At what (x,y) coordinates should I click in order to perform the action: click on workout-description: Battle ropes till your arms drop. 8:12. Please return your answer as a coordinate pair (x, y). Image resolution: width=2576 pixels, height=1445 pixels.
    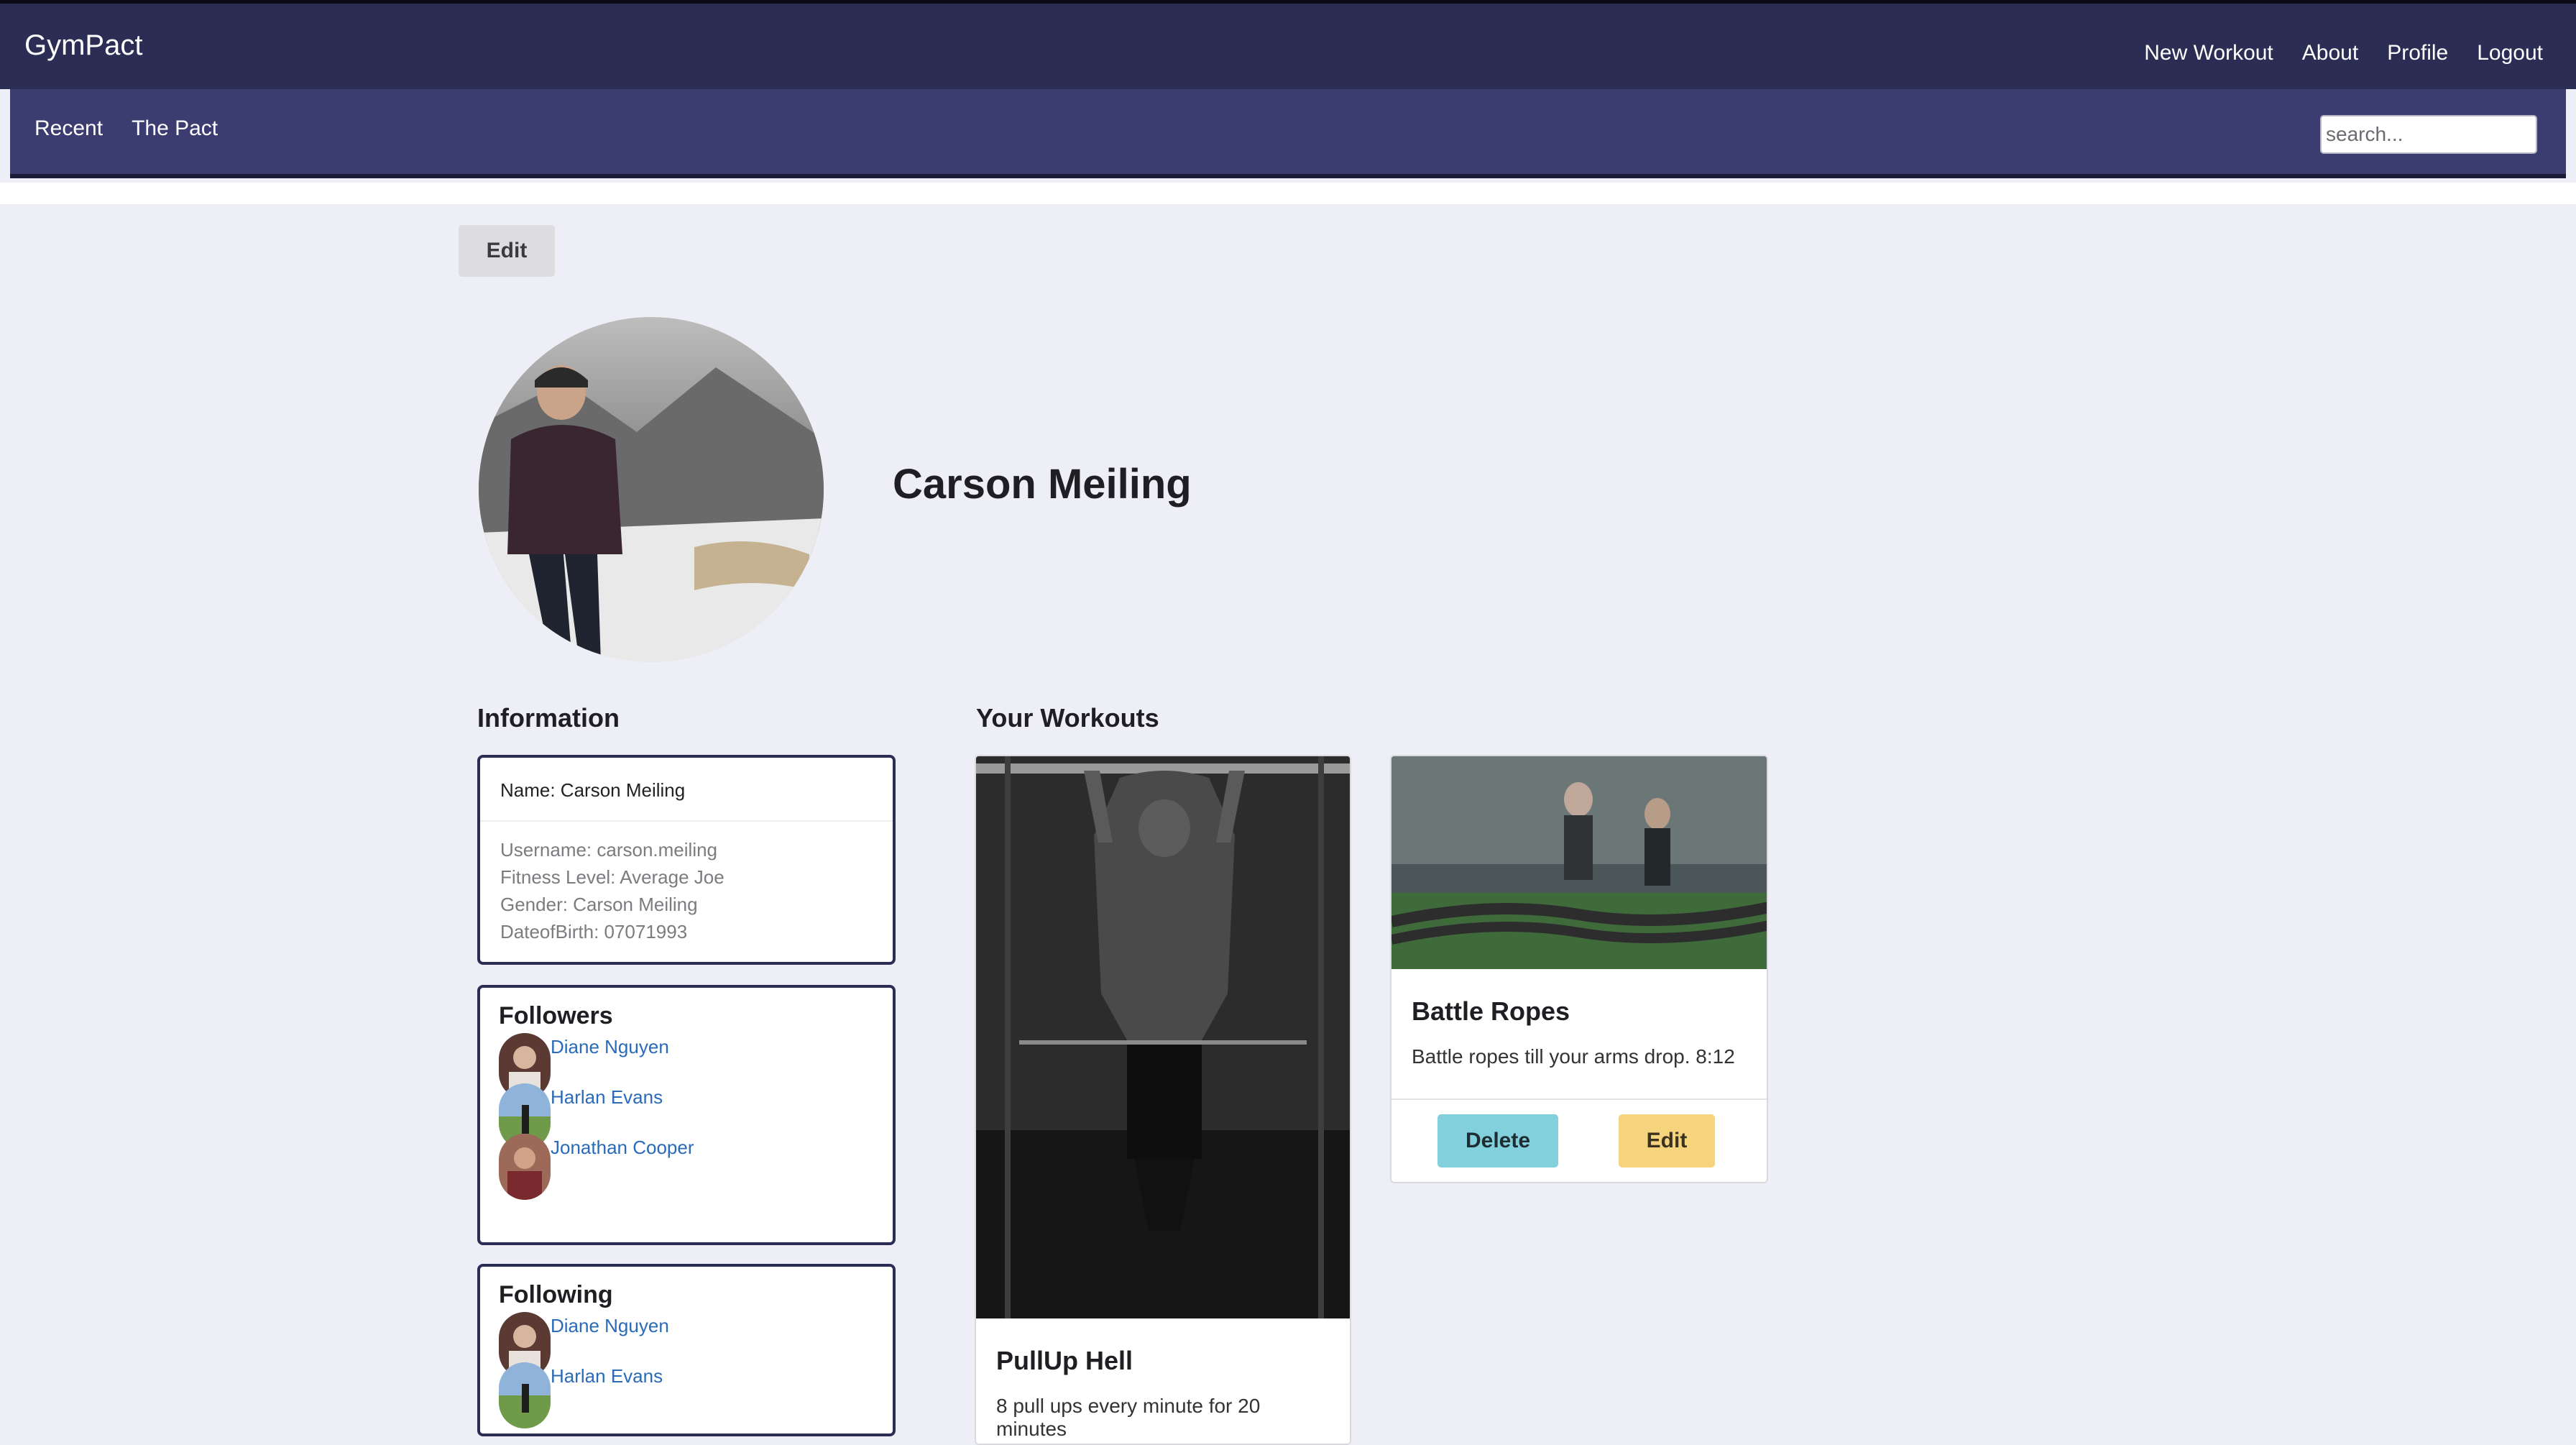
    Looking at the image, I should click on (1573, 1056).